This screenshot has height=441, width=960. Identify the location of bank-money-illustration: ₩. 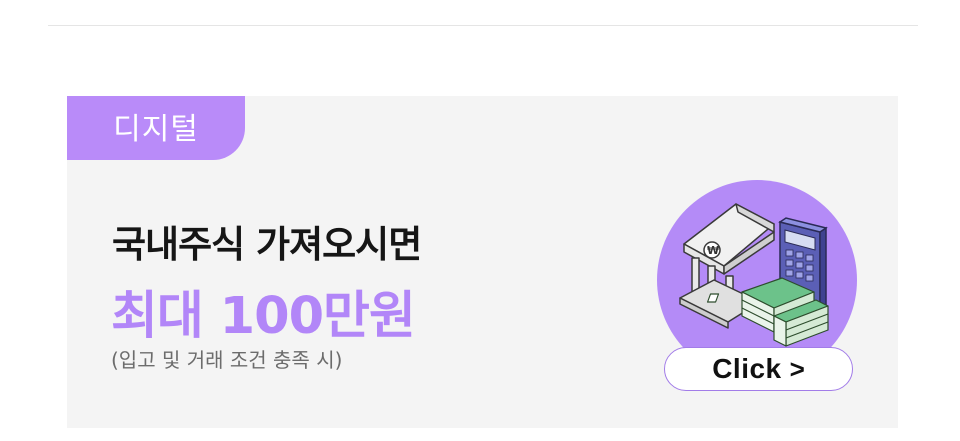
(757, 280).